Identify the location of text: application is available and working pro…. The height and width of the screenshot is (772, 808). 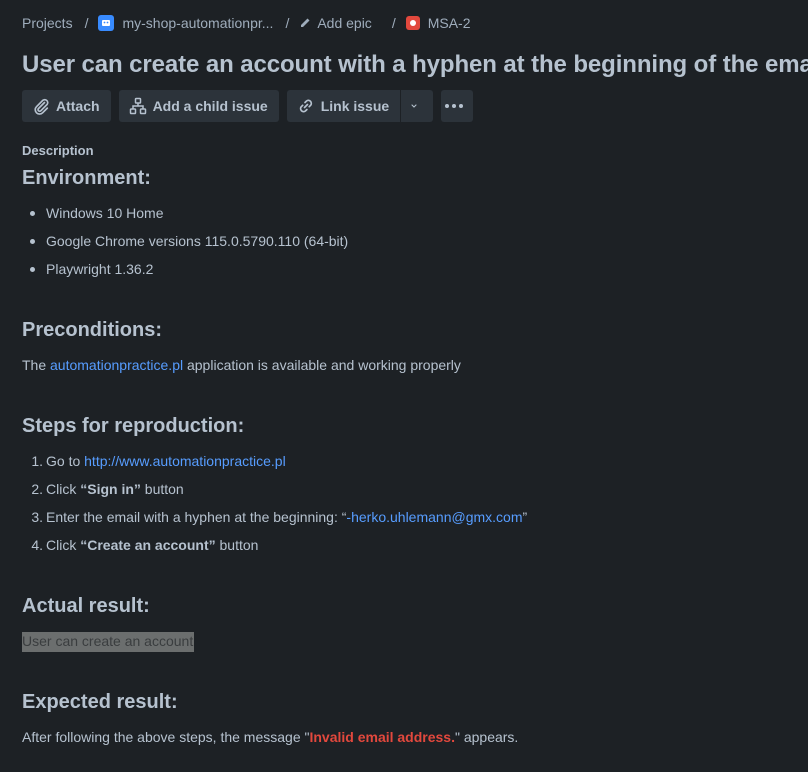
(322, 365).